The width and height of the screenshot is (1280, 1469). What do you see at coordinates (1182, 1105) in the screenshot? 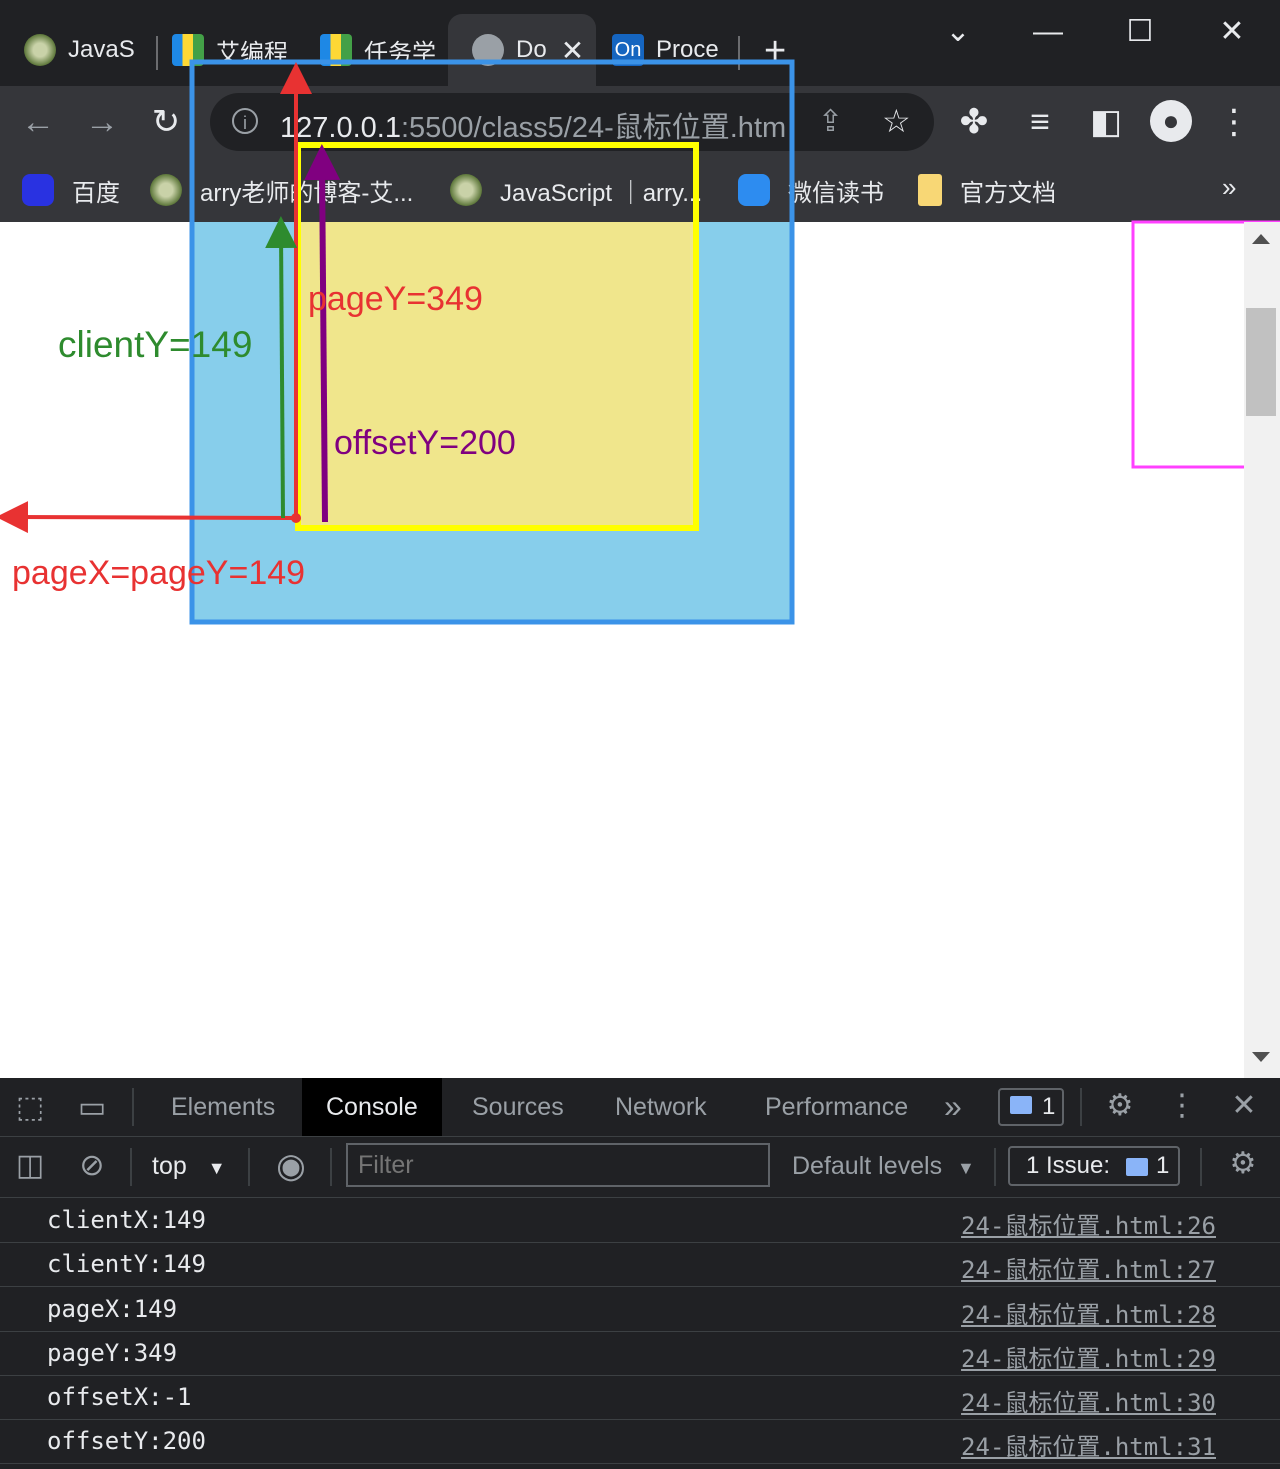
I see `devtools-menu-icon: ⋮` at bounding box center [1182, 1105].